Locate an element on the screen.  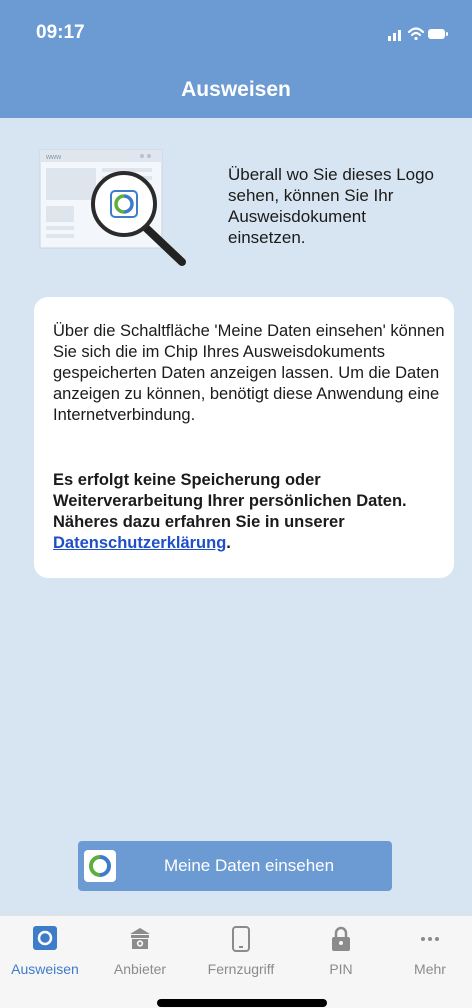
home-indicator is located at coordinates (242, 1003).